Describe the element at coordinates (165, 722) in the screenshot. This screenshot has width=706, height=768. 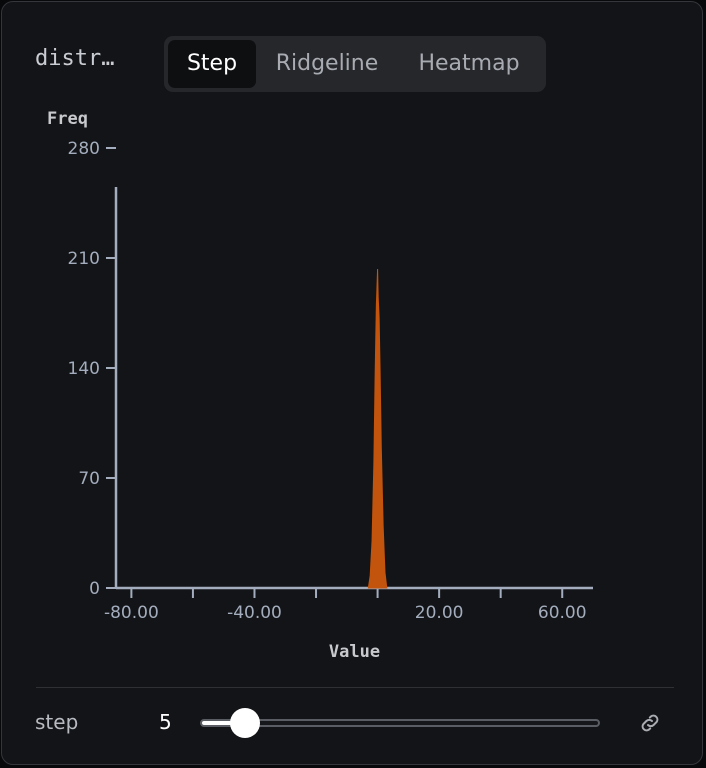
I see `step-value: 5` at that location.